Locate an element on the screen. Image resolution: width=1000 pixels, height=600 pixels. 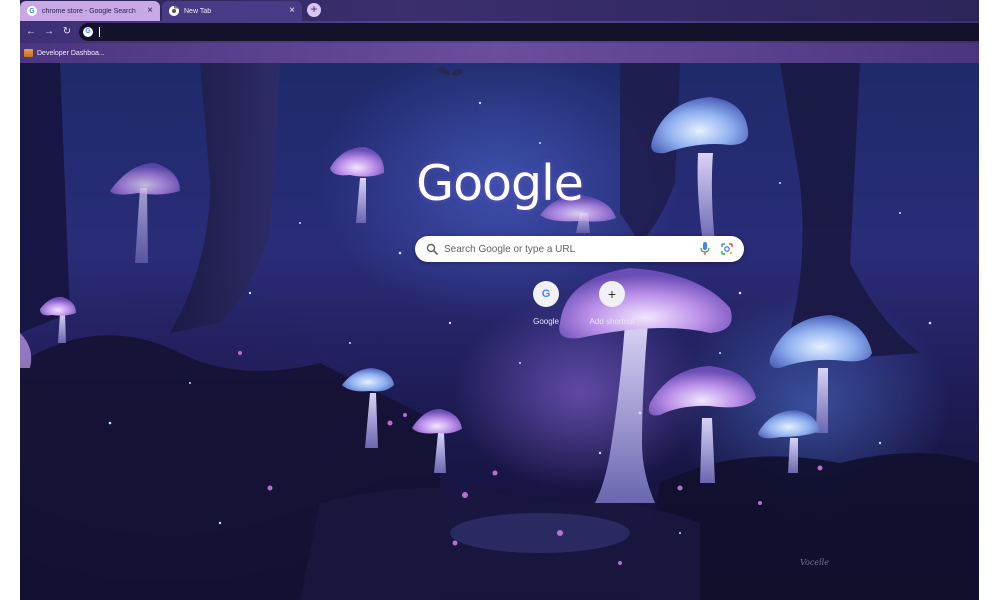
toolbar: ← → ↻ G is located at coordinates (499, 32).